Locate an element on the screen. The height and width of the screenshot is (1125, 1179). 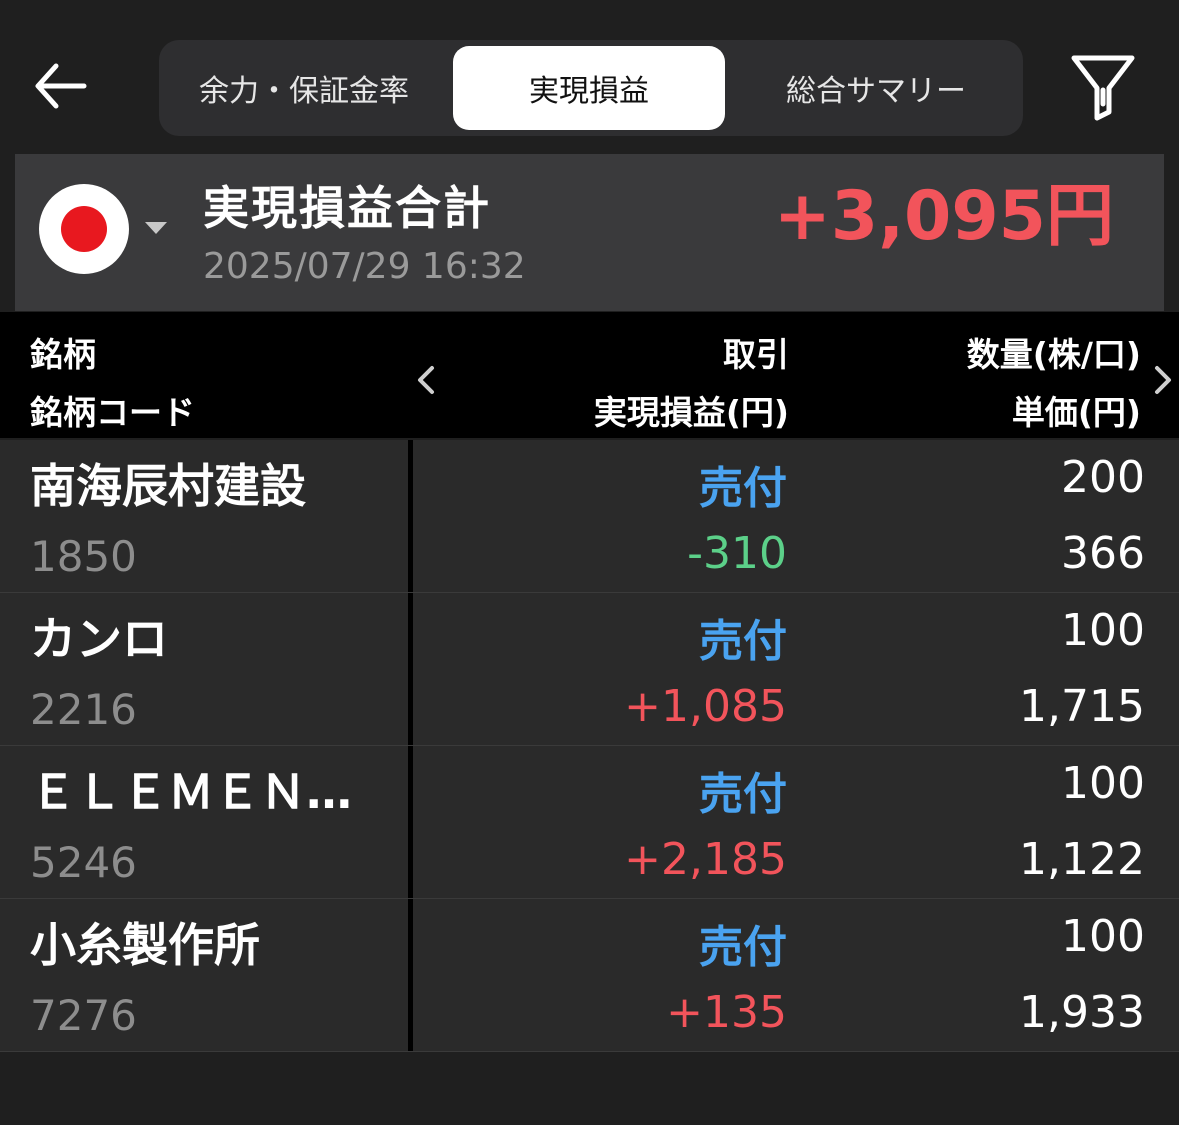
stock-code: 5246 is located at coordinates (83, 862).